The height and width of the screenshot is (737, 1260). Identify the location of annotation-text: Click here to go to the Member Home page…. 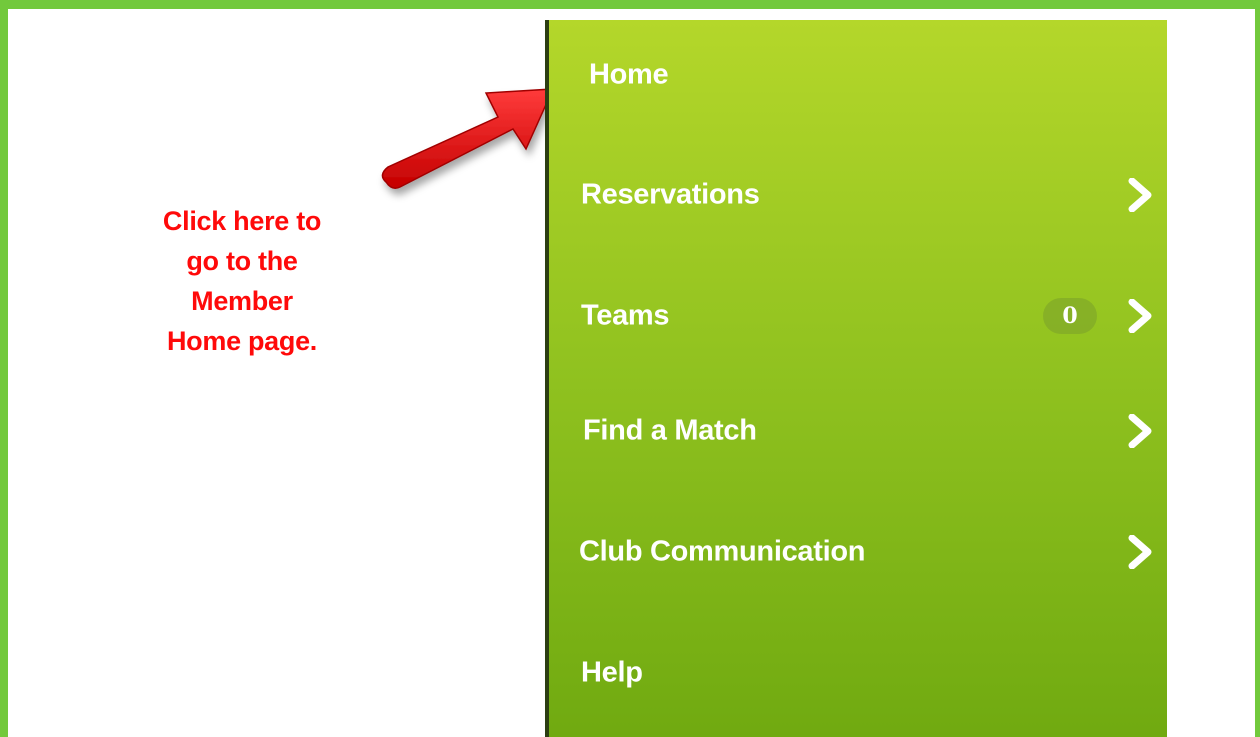
(242, 281).